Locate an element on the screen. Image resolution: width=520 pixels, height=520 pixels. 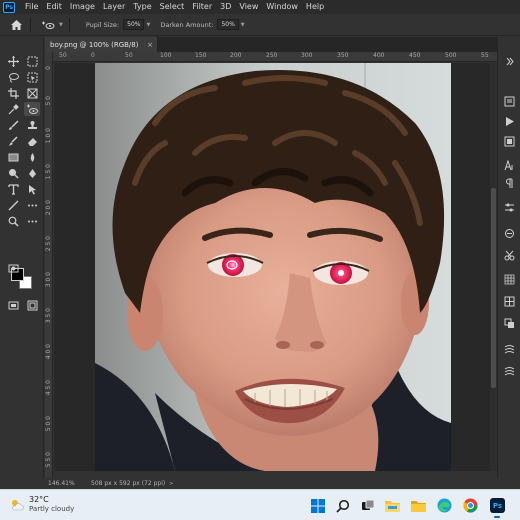
channels-icon is located at coordinates (509, 349).